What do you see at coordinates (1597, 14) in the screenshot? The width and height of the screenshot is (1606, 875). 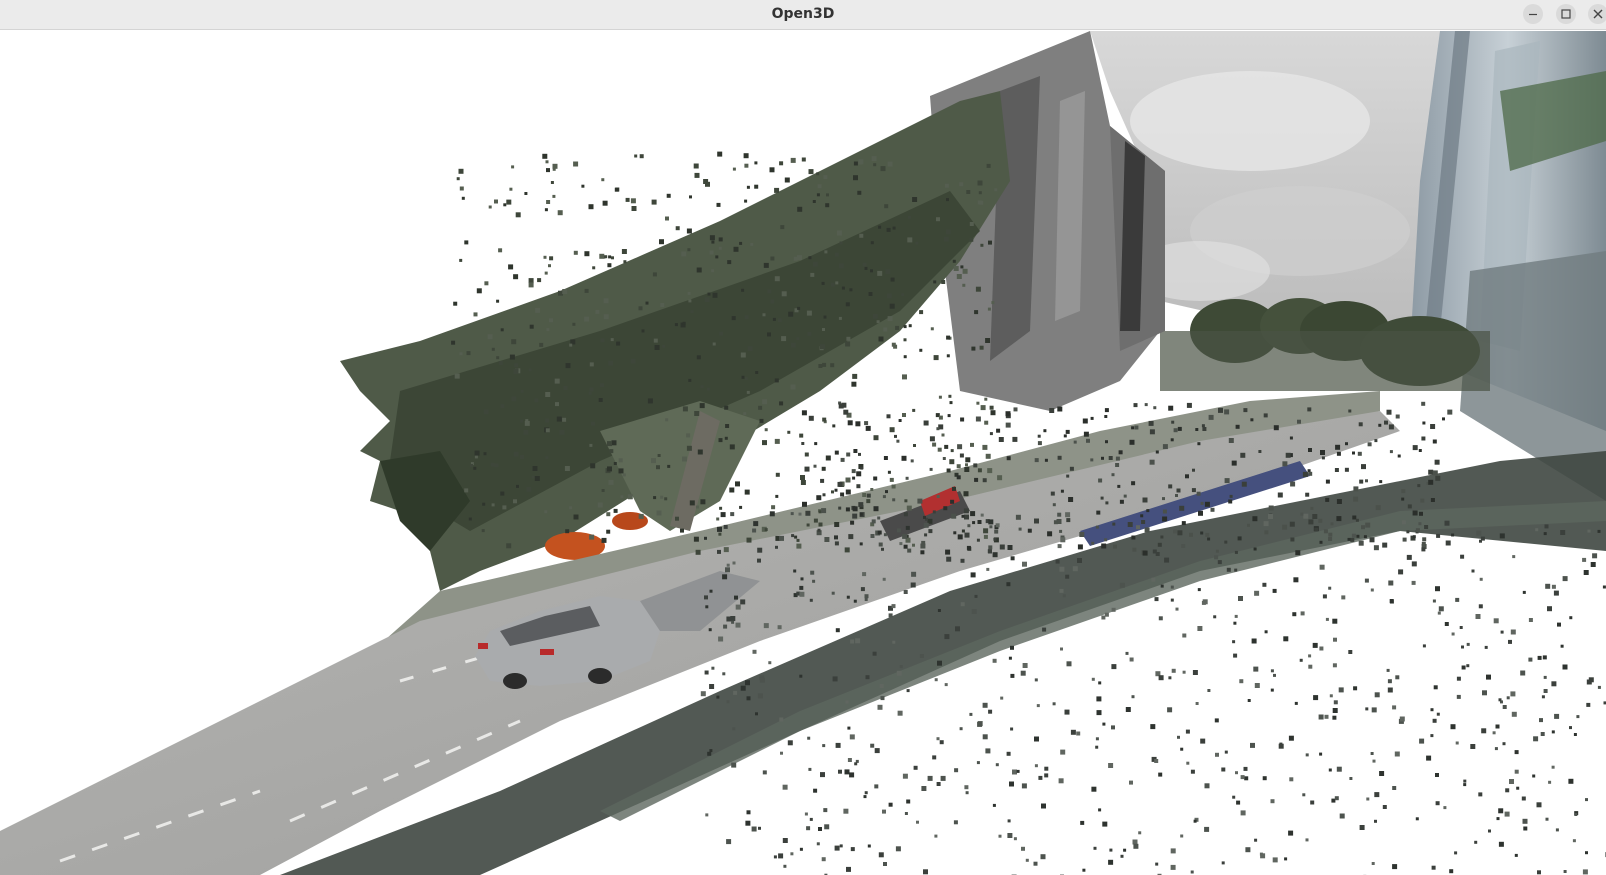 I see `close-button` at bounding box center [1597, 14].